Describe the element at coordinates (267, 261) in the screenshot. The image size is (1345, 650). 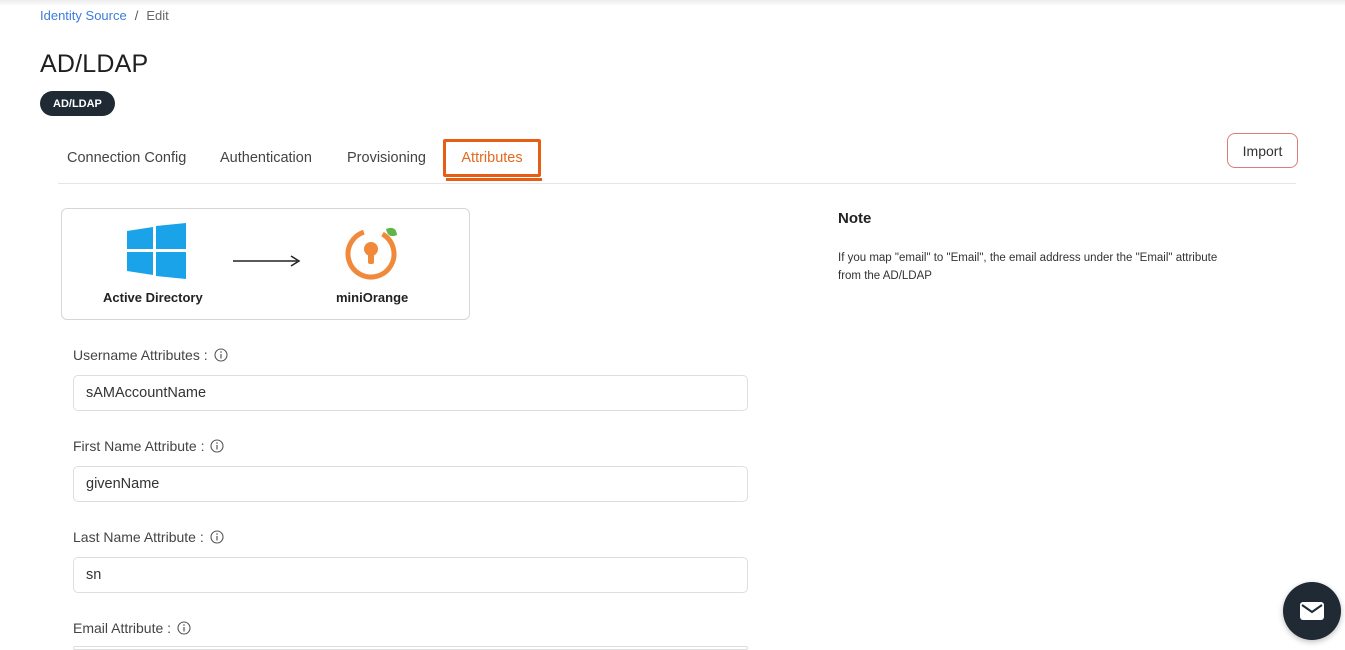
I see `arrow-right-icon` at that location.